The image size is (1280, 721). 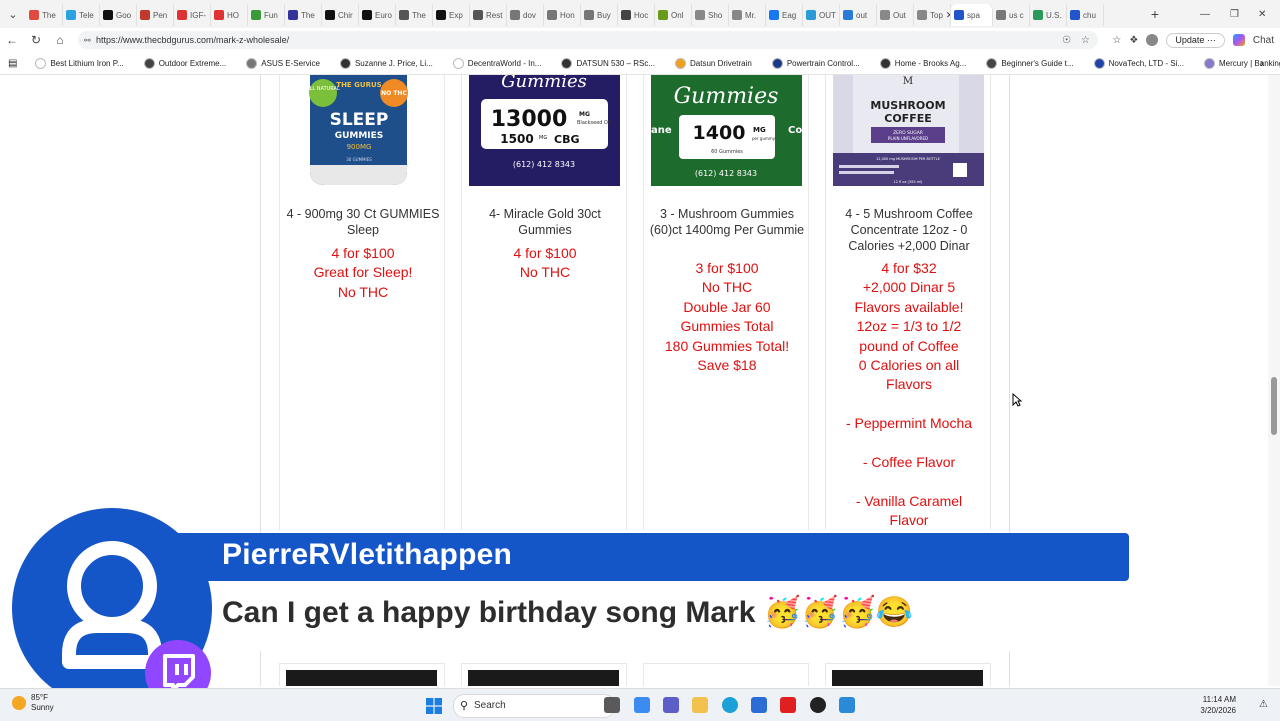 I want to click on favorites-overflow-icon: ›, so click(x=1262, y=63).